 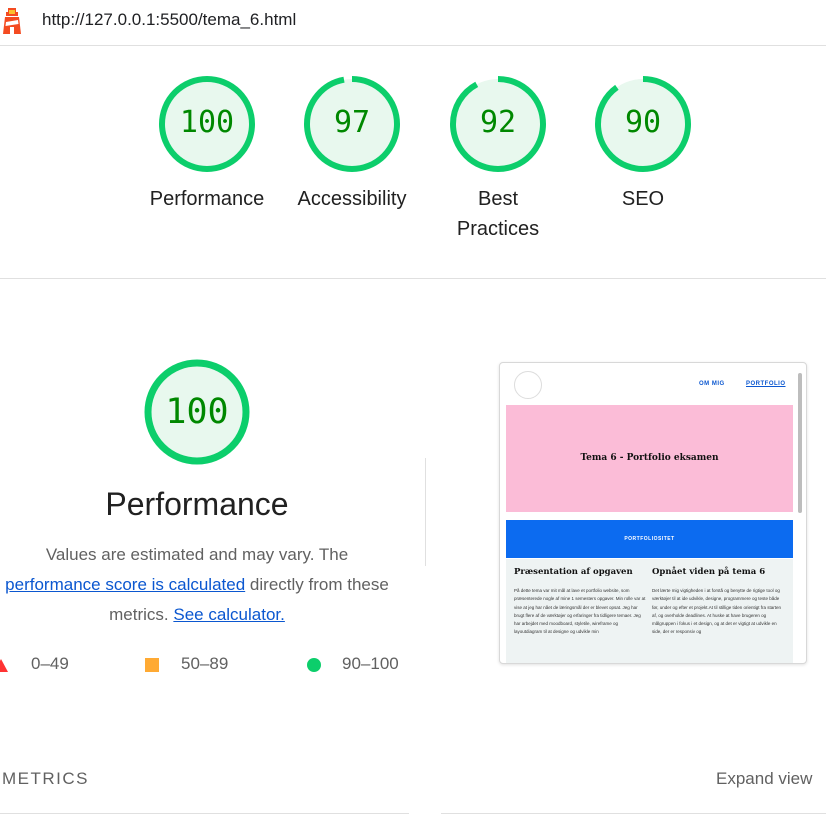 What do you see at coordinates (229, 614) in the screenshot?
I see `see-calculator-link: See calculator.` at bounding box center [229, 614].